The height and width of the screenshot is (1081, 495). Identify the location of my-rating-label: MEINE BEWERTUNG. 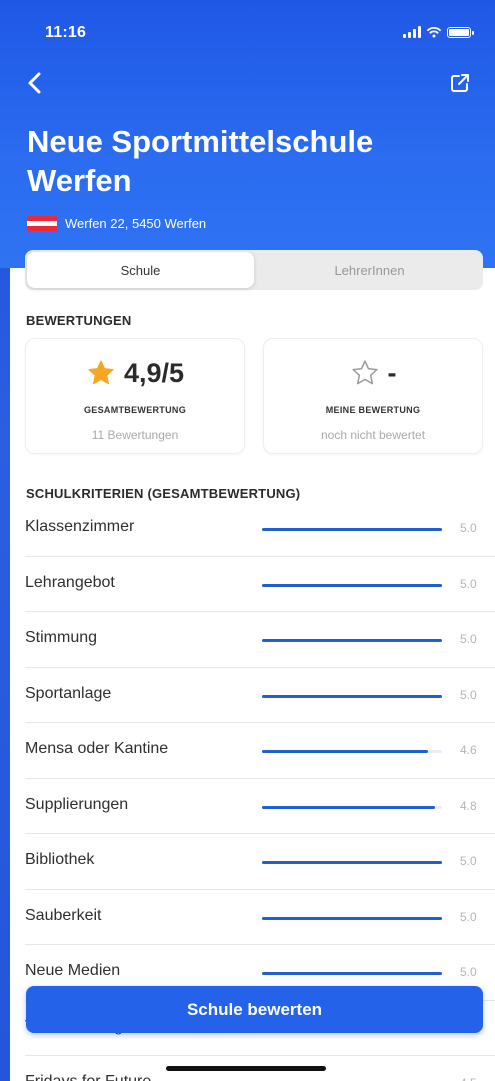
(373, 410).